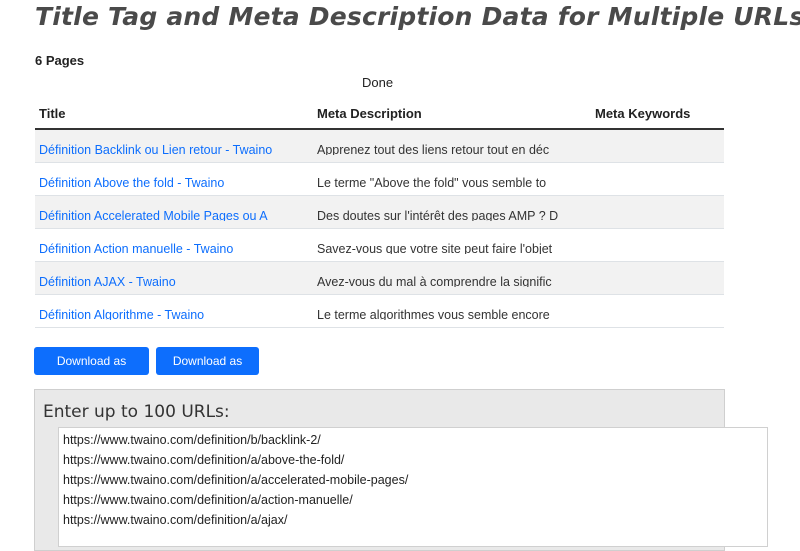  Describe the element at coordinates (432, 182) in the screenshot. I see `meta-description-cell: Le terme "Above the fold" vous semble to` at that location.